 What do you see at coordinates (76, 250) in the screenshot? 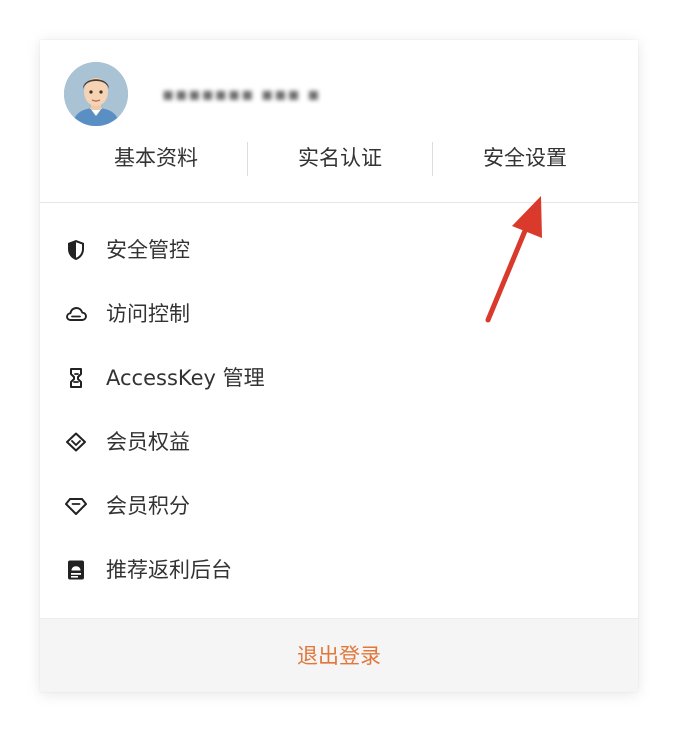
I see `shield-icon` at bounding box center [76, 250].